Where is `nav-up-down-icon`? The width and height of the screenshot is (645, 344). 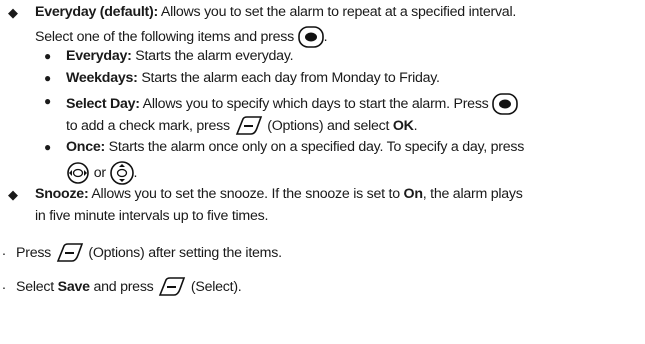
nav-up-down-icon is located at coordinates (121, 173).